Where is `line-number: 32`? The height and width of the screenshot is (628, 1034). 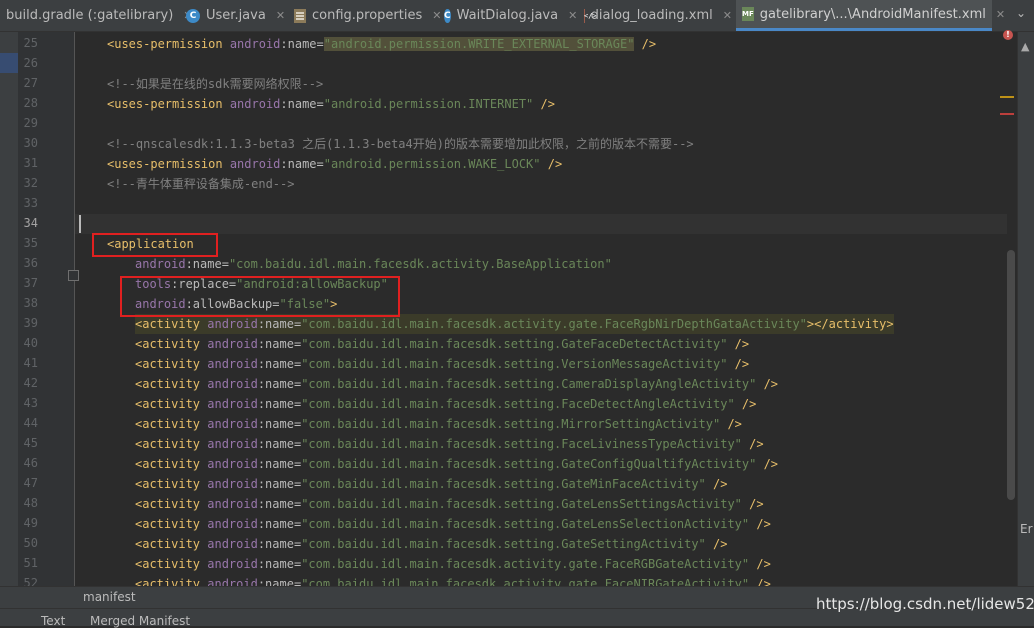
line-number: 32 is located at coordinates (30, 183).